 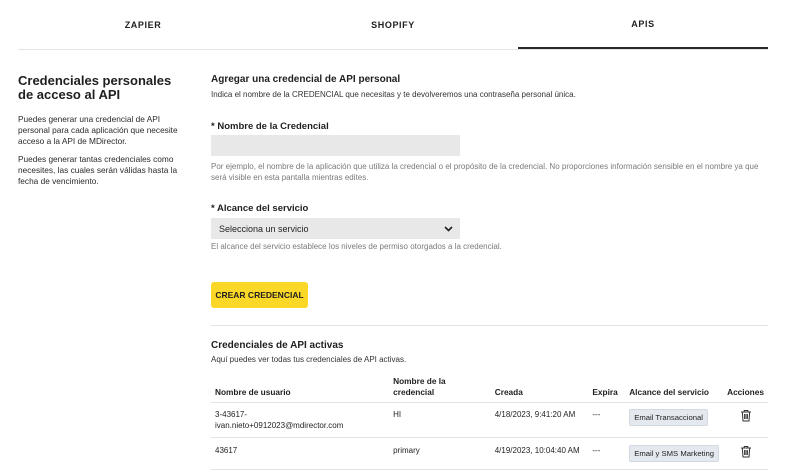 What do you see at coordinates (259, 295) in the screenshot?
I see `create-credential-button: CREAR CREDENCIAL` at bounding box center [259, 295].